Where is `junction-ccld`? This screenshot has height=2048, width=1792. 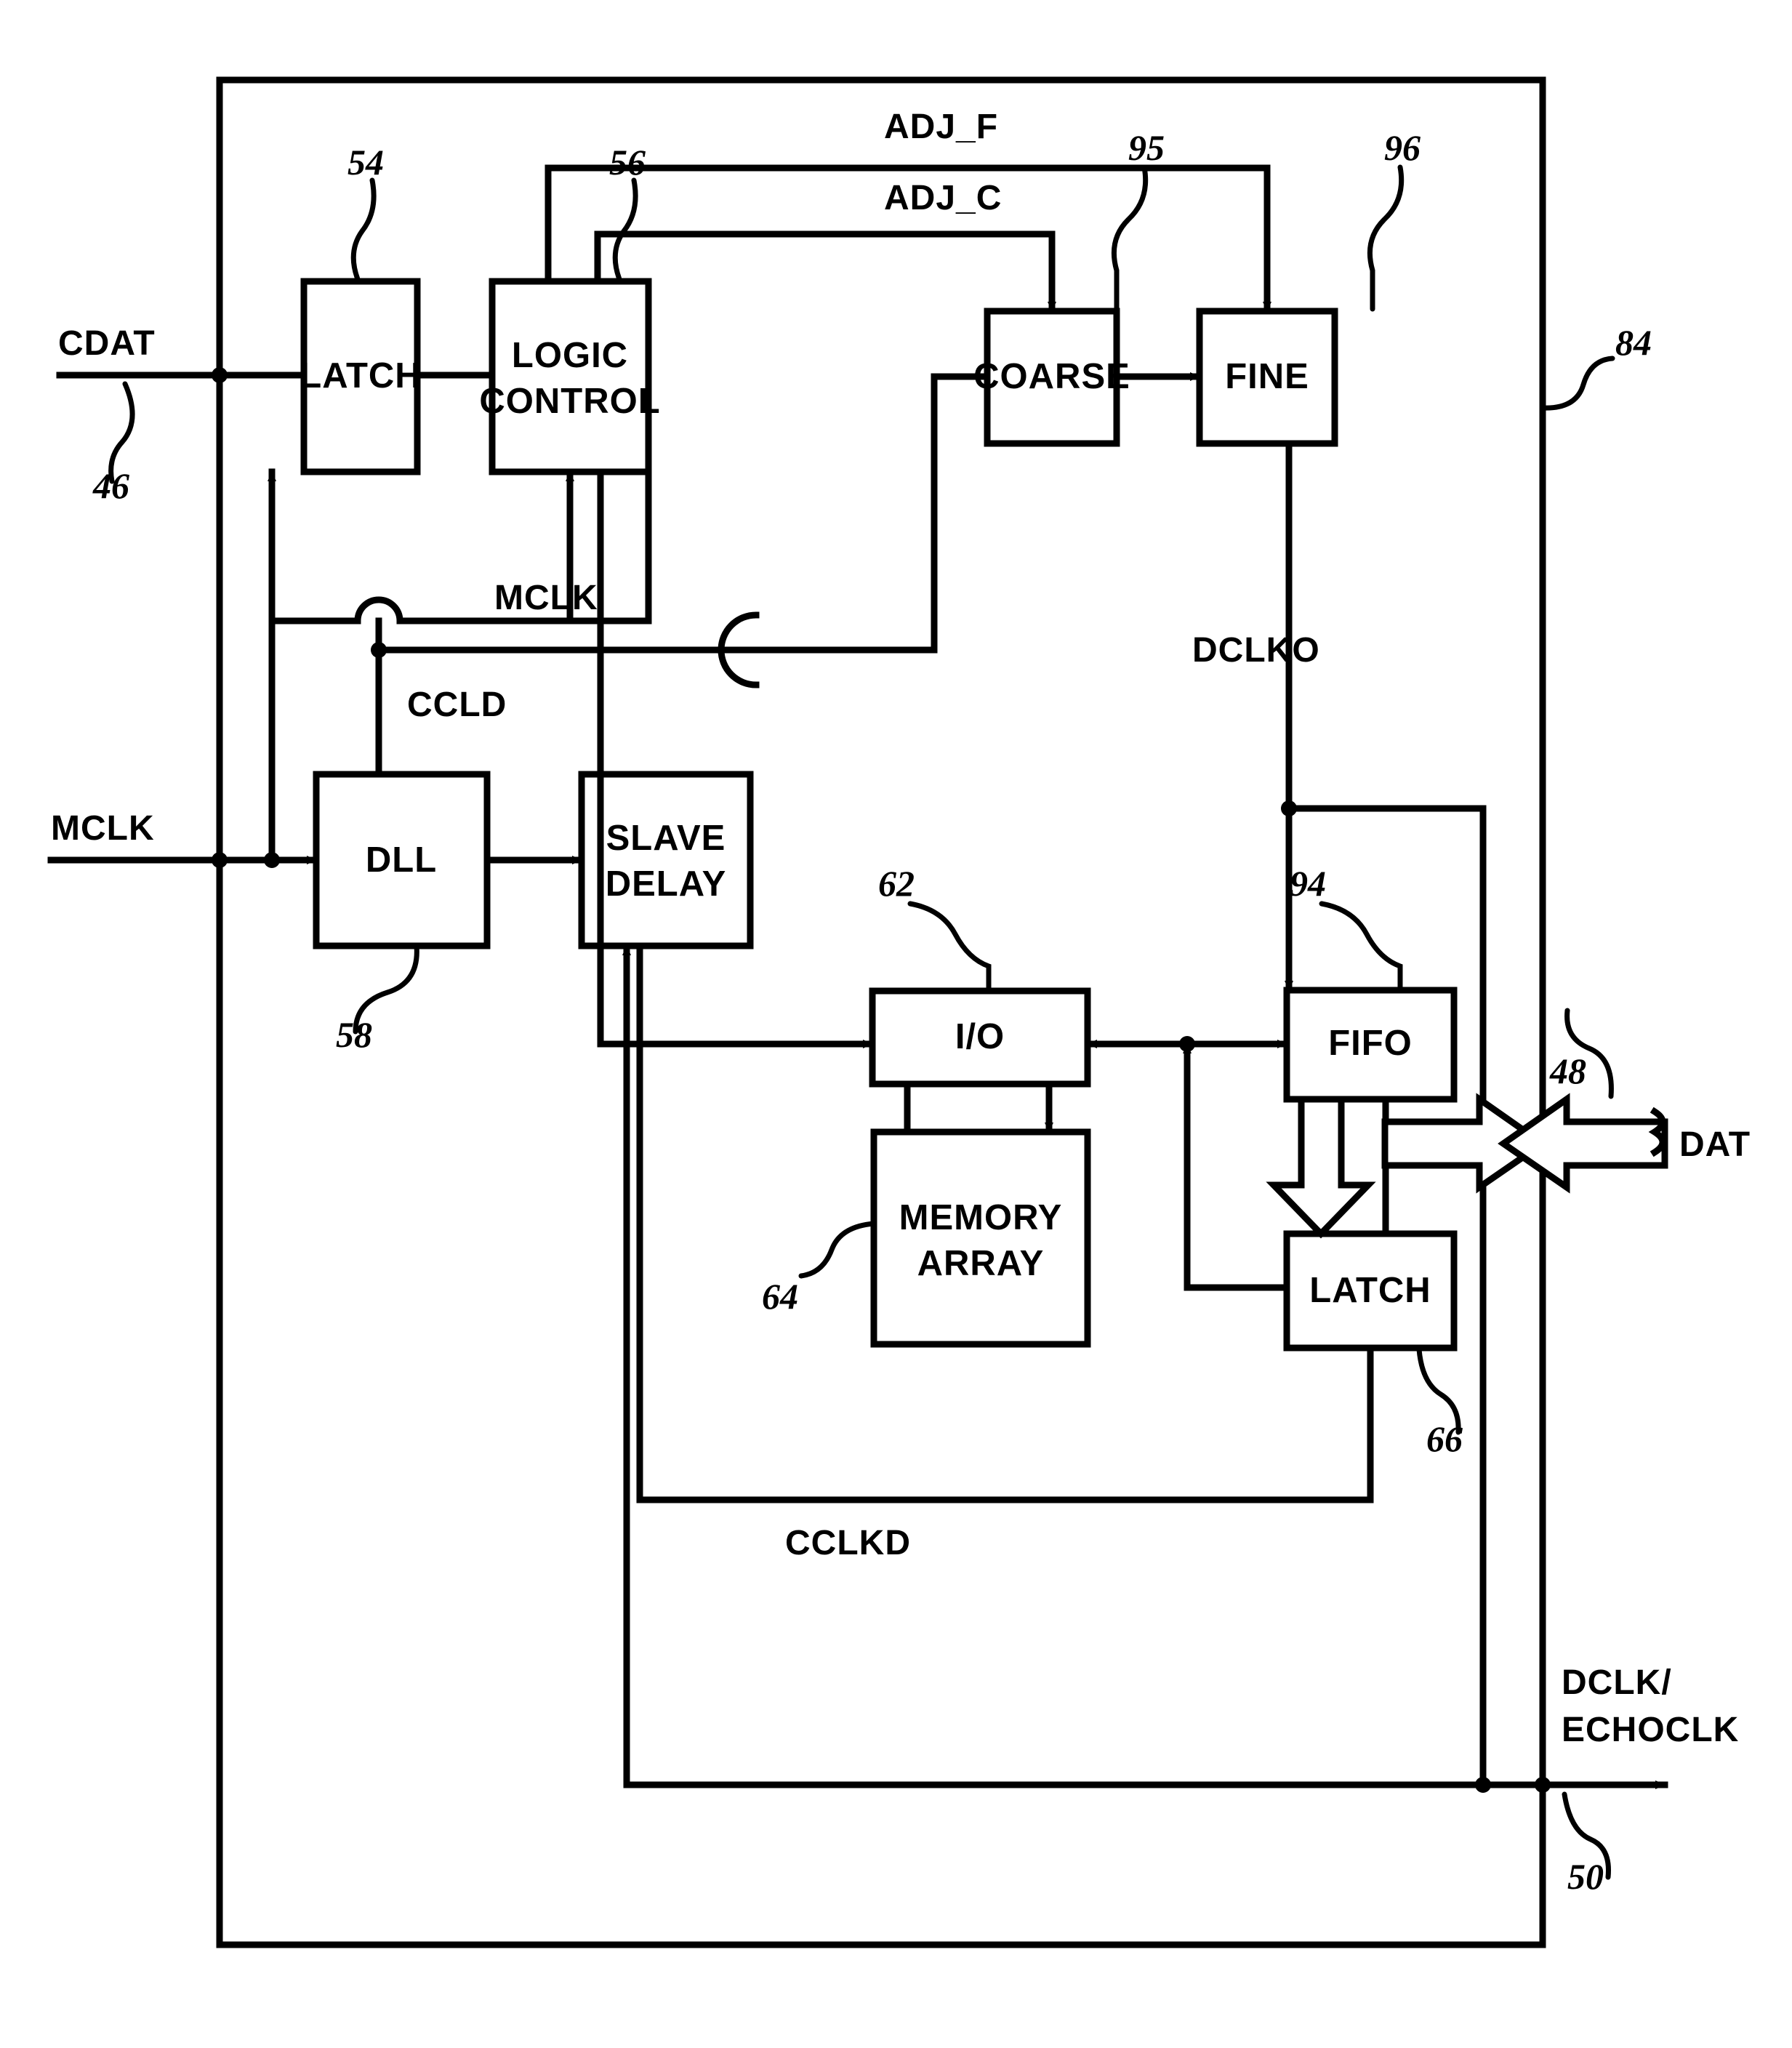
junction-ccld is located at coordinates (379, 650).